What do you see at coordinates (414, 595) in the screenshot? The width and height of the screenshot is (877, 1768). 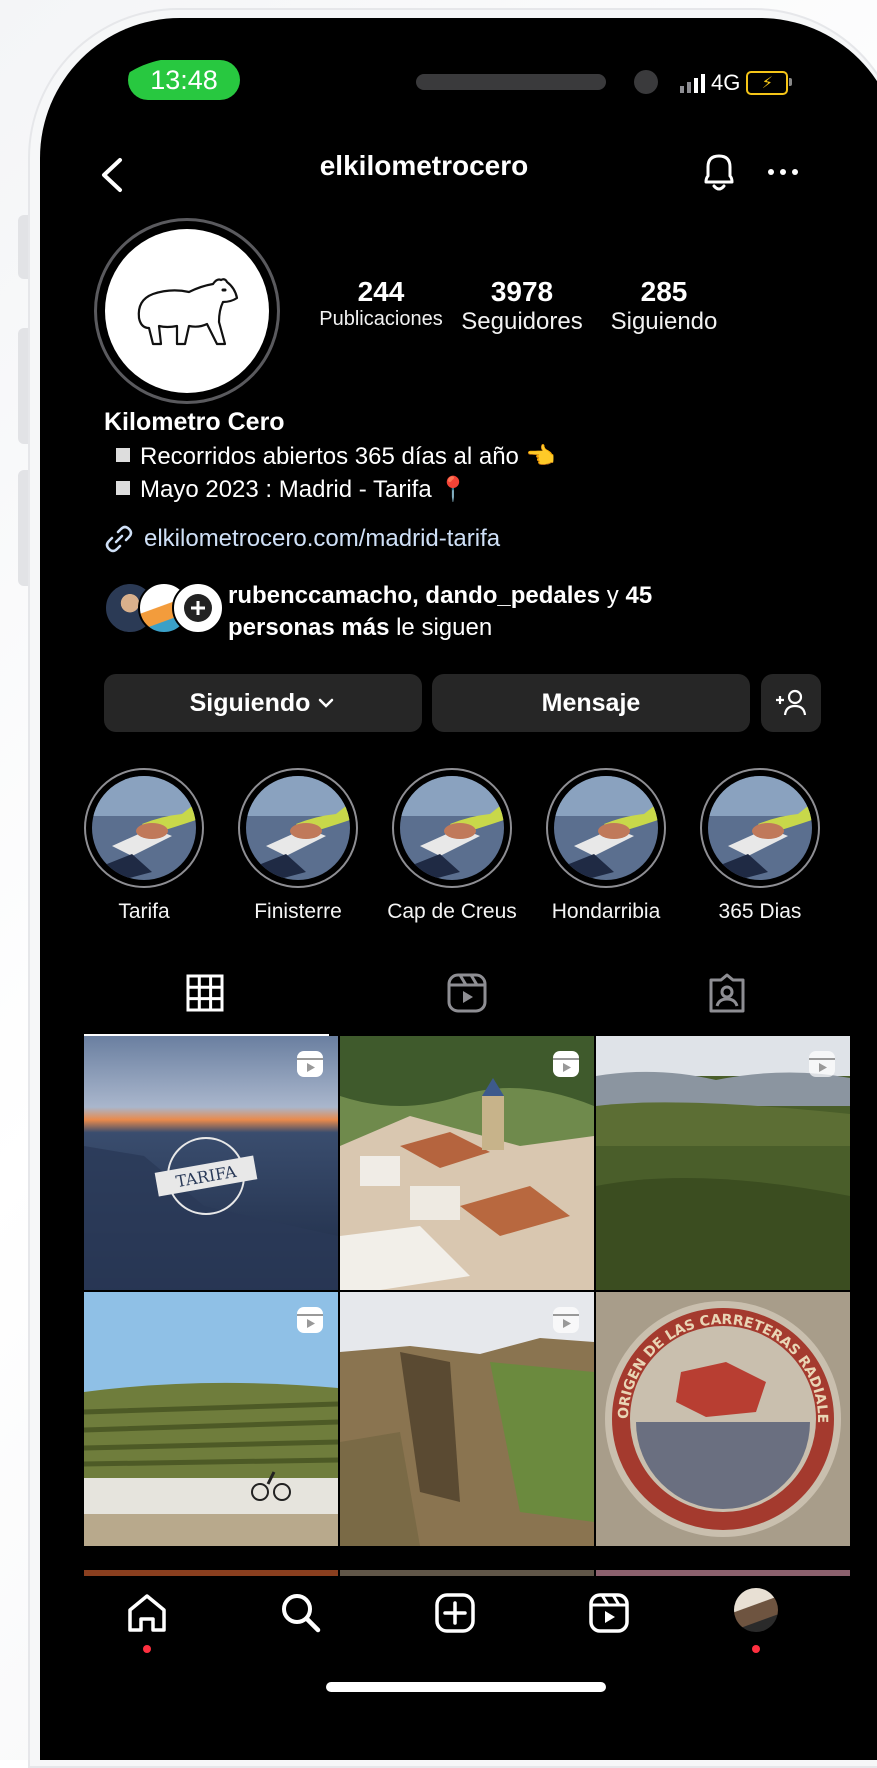 I see `follower-names: rubenccamacho, dando_pedales` at bounding box center [414, 595].